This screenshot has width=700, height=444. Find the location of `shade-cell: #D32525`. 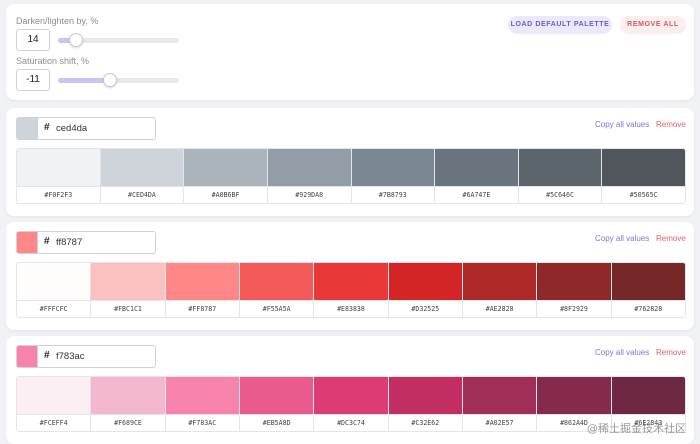

shade-cell: #D32525 is located at coordinates (425, 290).